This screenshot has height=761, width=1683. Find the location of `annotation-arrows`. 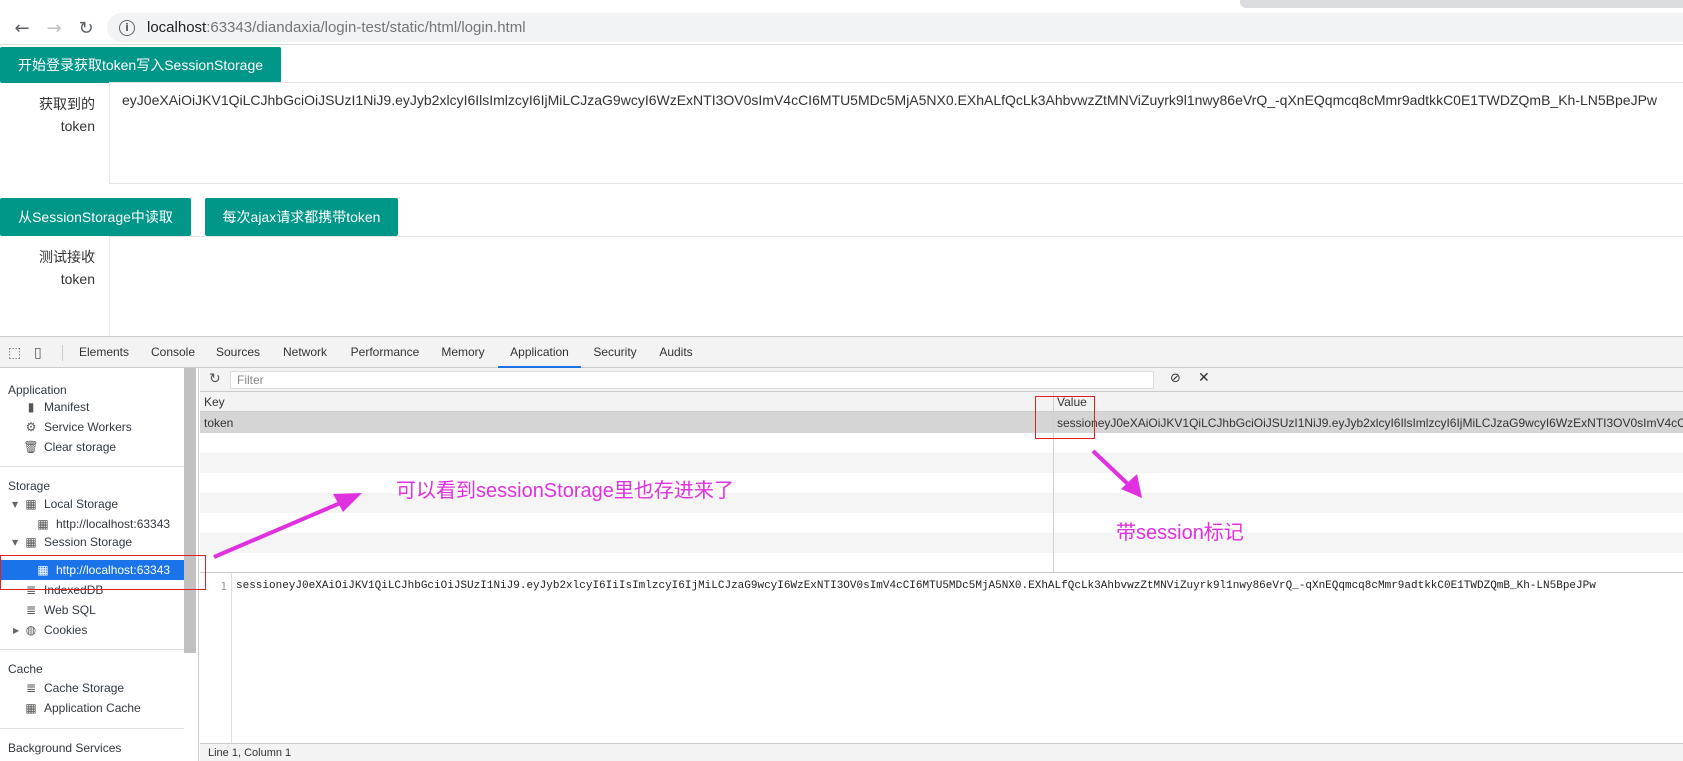

annotation-arrows is located at coordinates (677, 504).